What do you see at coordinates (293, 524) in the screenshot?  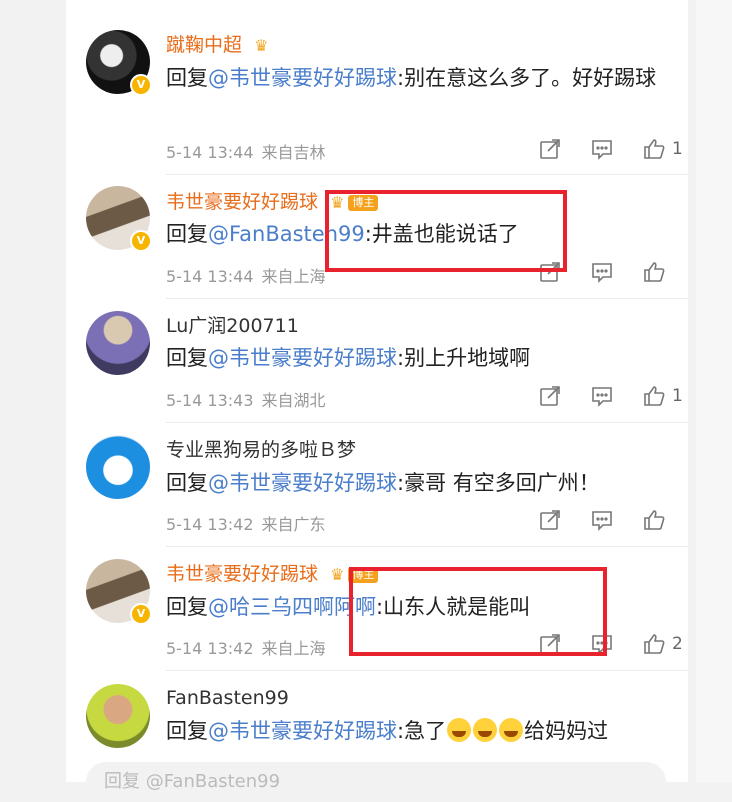 I see `location: 来自广东` at bounding box center [293, 524].